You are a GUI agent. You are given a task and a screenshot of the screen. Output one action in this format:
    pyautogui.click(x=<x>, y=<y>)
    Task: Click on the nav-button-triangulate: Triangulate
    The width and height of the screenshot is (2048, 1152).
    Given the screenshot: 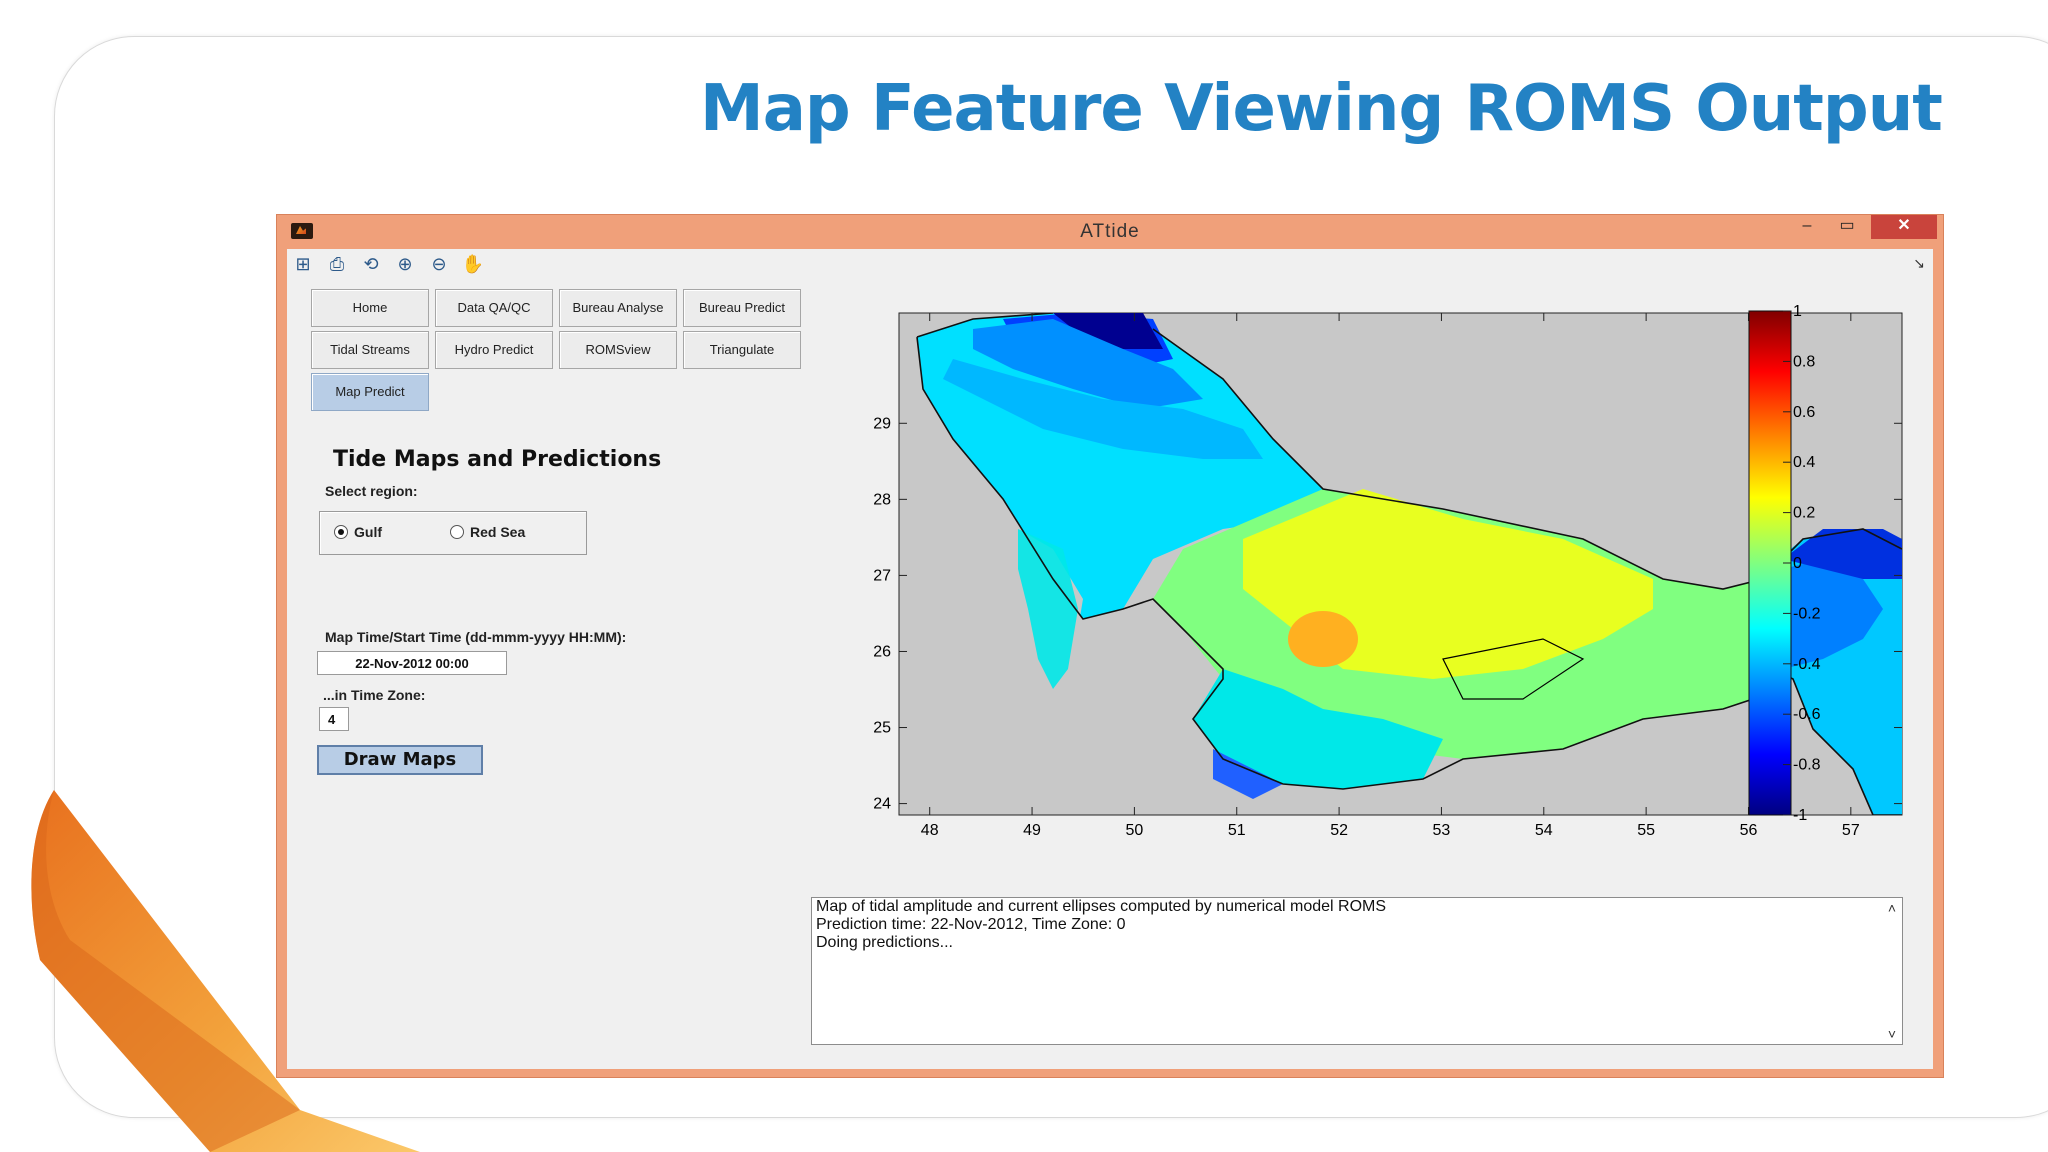 What is the action you would take?
    pyautogui.click(x=742, y=350)
    